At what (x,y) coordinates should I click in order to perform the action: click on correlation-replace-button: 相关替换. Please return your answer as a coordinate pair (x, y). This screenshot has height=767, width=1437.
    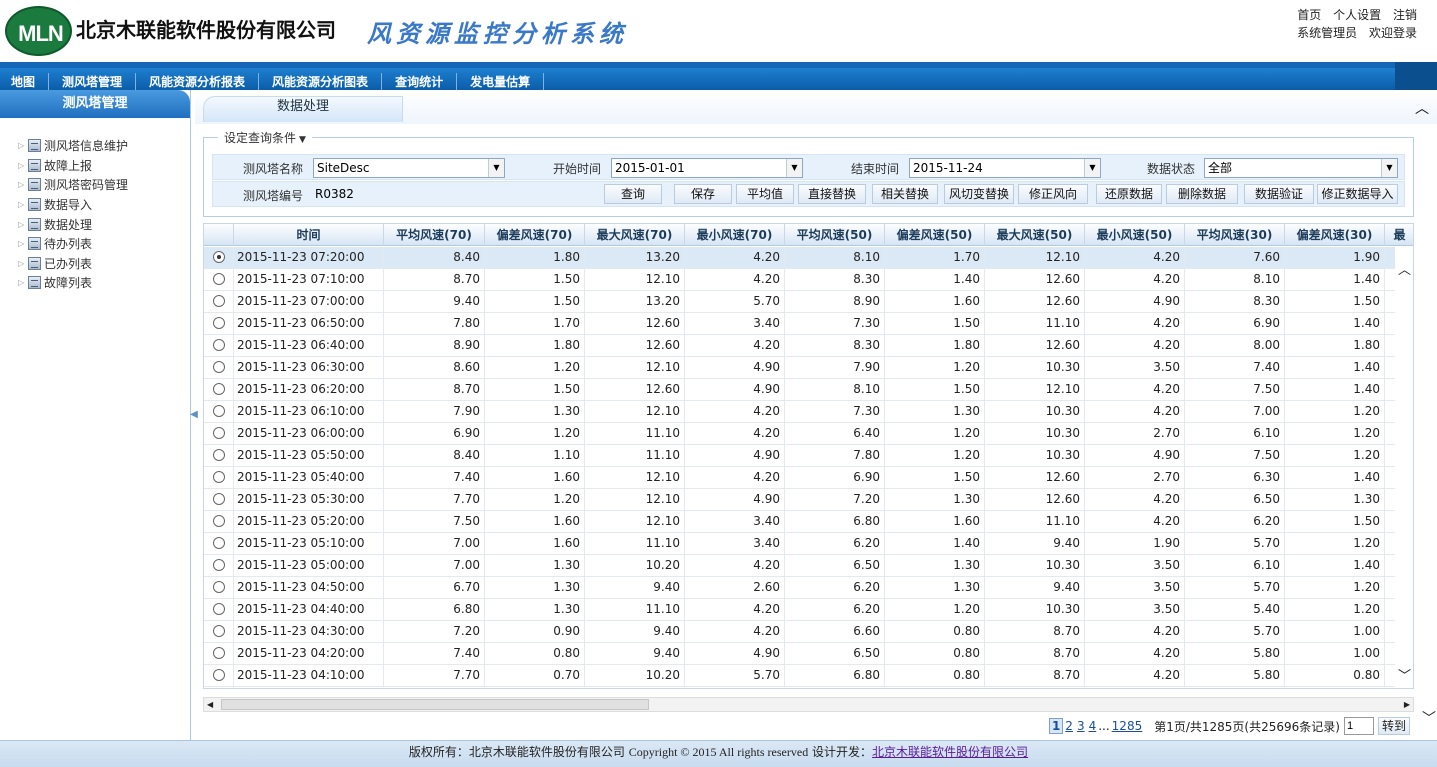
    Looking at the image, I should click on (905, 194).